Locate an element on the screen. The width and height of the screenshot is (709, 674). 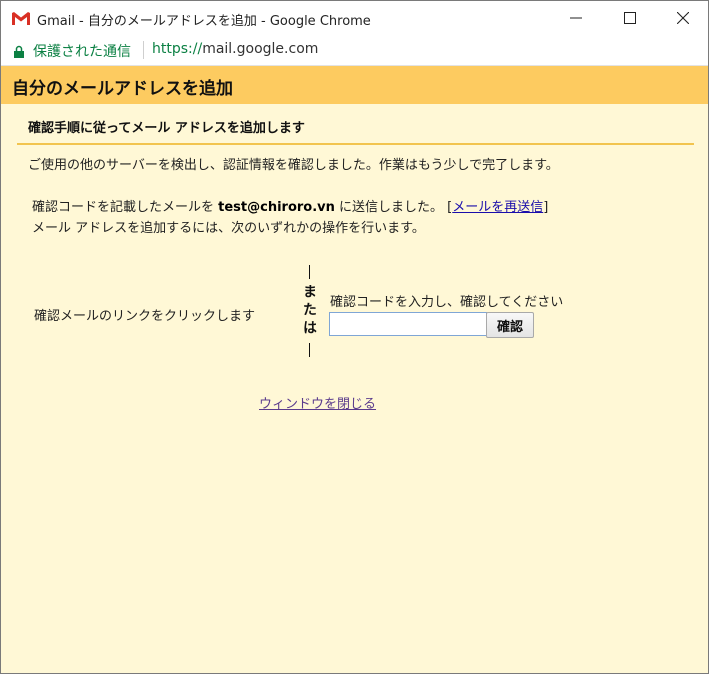
subheading: 確認手順に従ってメール アドレスを追加します is located at coordinates (166, 128).